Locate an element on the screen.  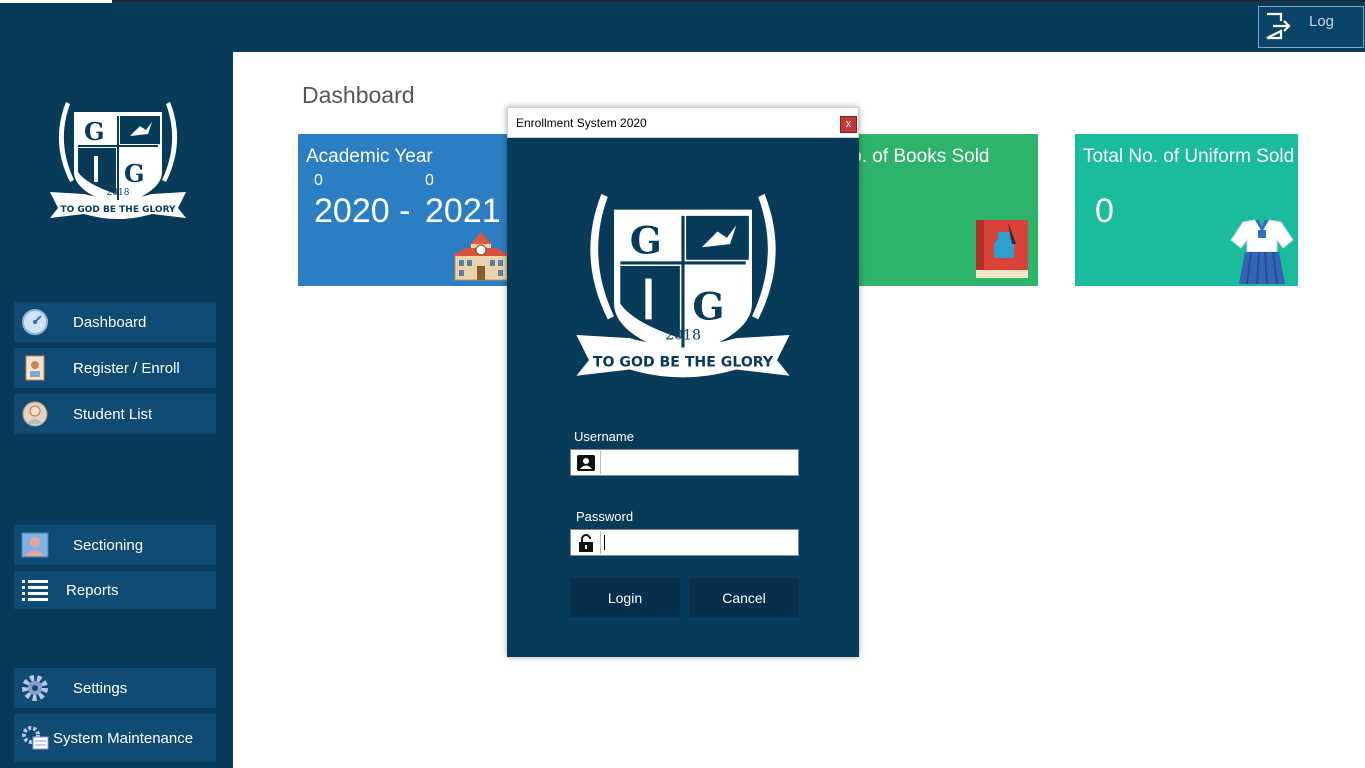
side-logo-motto: TO GOD BE THE GLORY is located at coordinates (118, 210).